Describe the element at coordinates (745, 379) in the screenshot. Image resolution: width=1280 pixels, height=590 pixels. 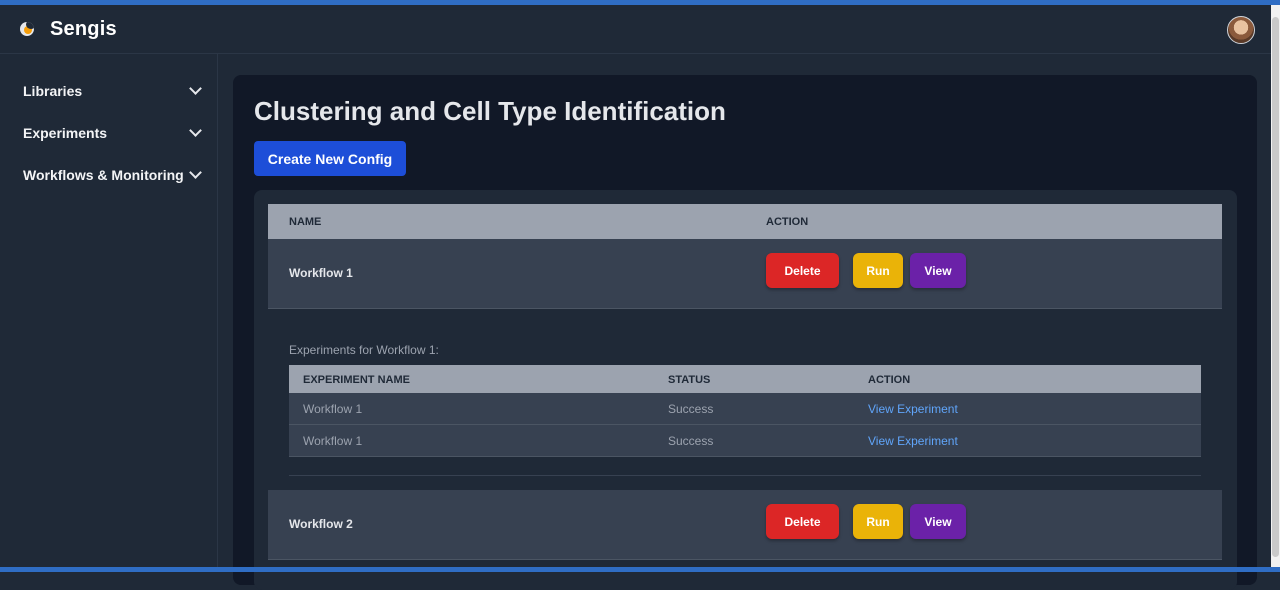
I see `experiments-table-header: EXPERIMENT NAME STATUS ACTION` at that location.